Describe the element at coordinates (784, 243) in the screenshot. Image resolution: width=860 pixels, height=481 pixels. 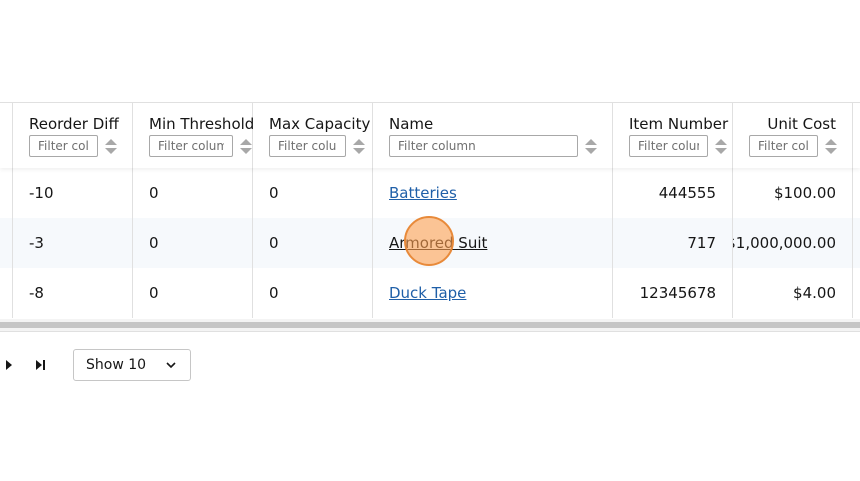
I see `cell-unit-cost: $1,000,000.00` at that location.